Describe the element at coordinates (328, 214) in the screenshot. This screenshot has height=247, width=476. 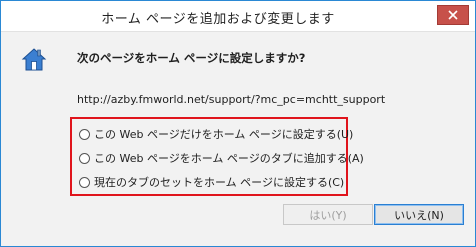
I see `yes-button: はい(Y)` at that location.